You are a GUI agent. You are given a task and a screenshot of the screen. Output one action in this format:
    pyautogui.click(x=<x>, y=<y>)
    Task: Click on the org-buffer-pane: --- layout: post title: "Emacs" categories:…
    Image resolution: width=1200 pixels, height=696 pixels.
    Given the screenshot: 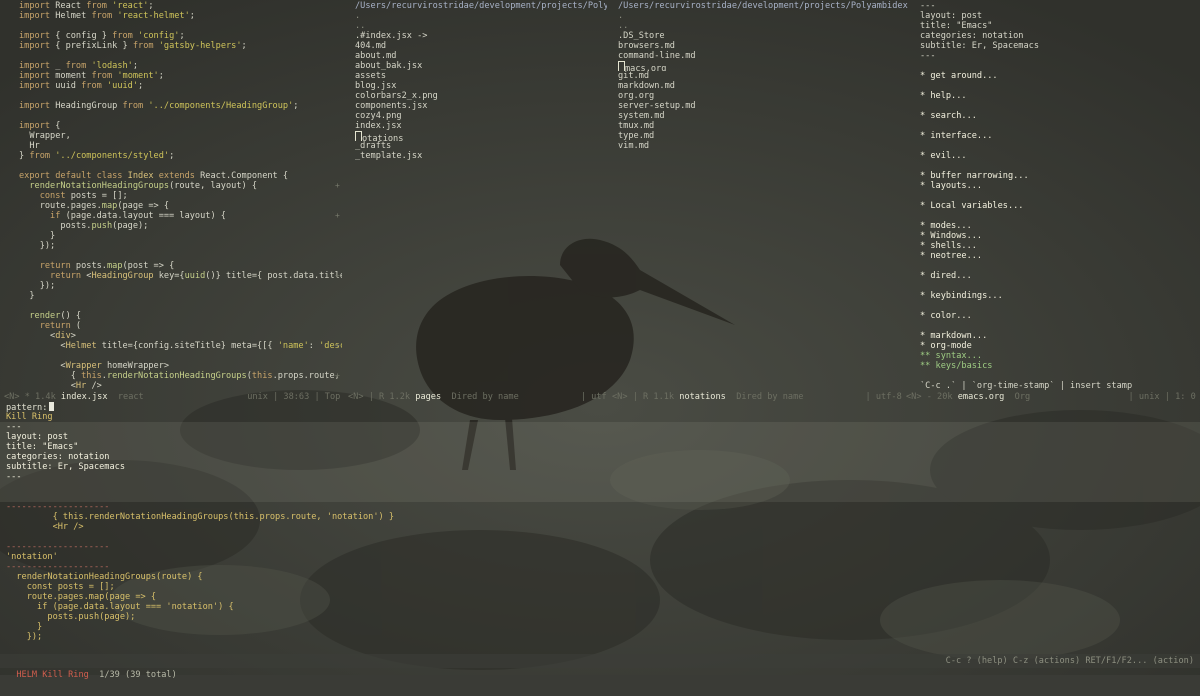 What is the action you would take?
    pyautogui.click(x=1055, y=196)
    